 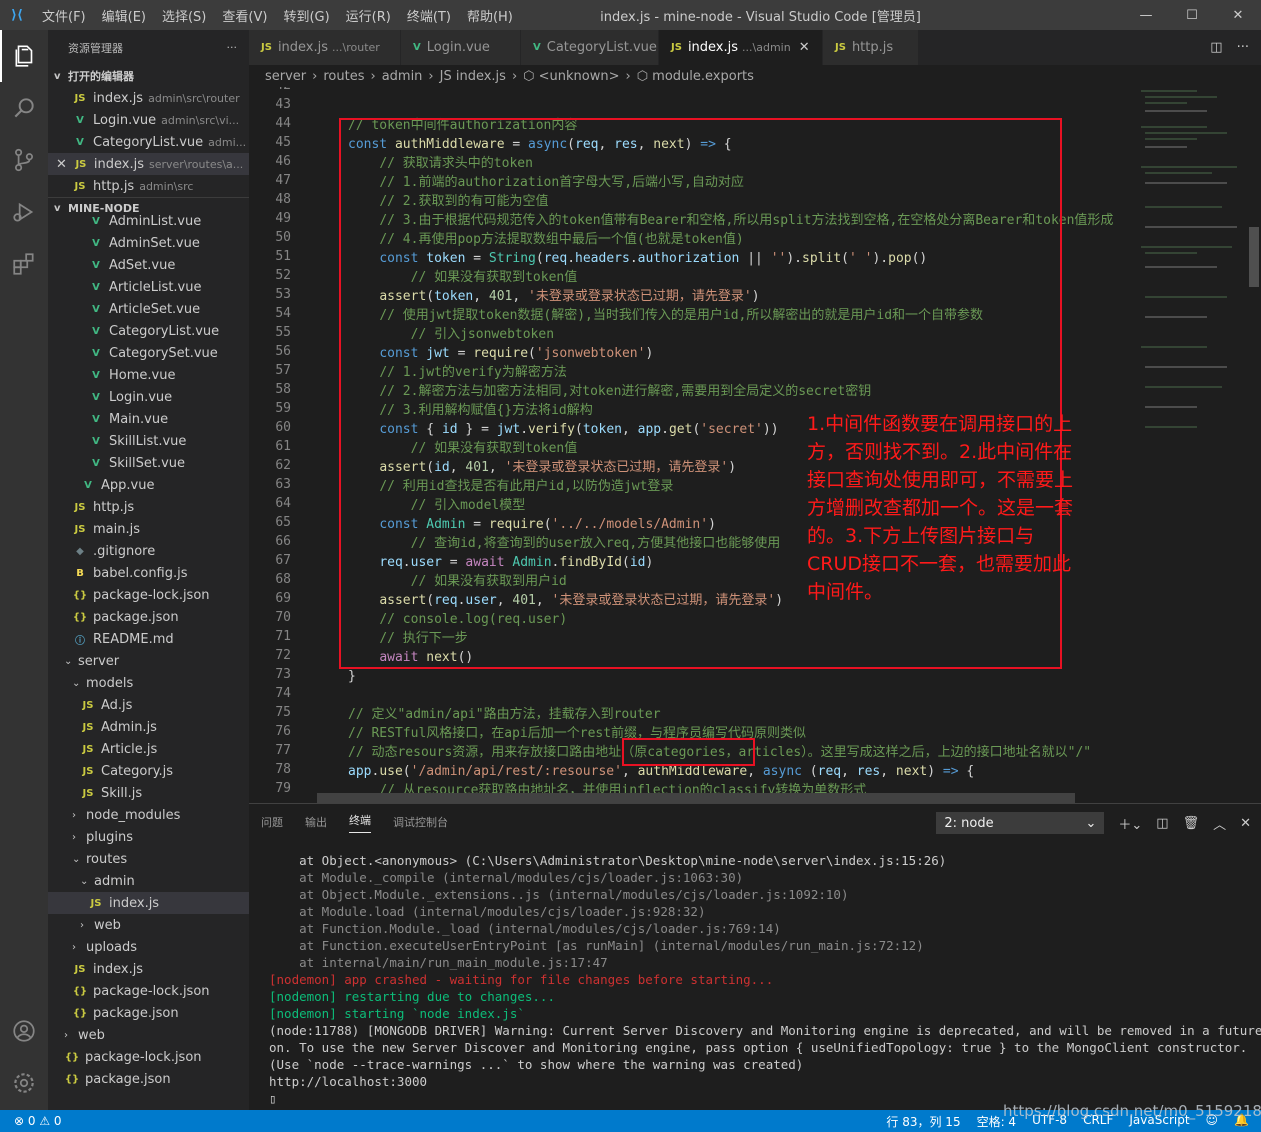 I want to click on tree-item: V App.vue, so click(x=148, y=485).